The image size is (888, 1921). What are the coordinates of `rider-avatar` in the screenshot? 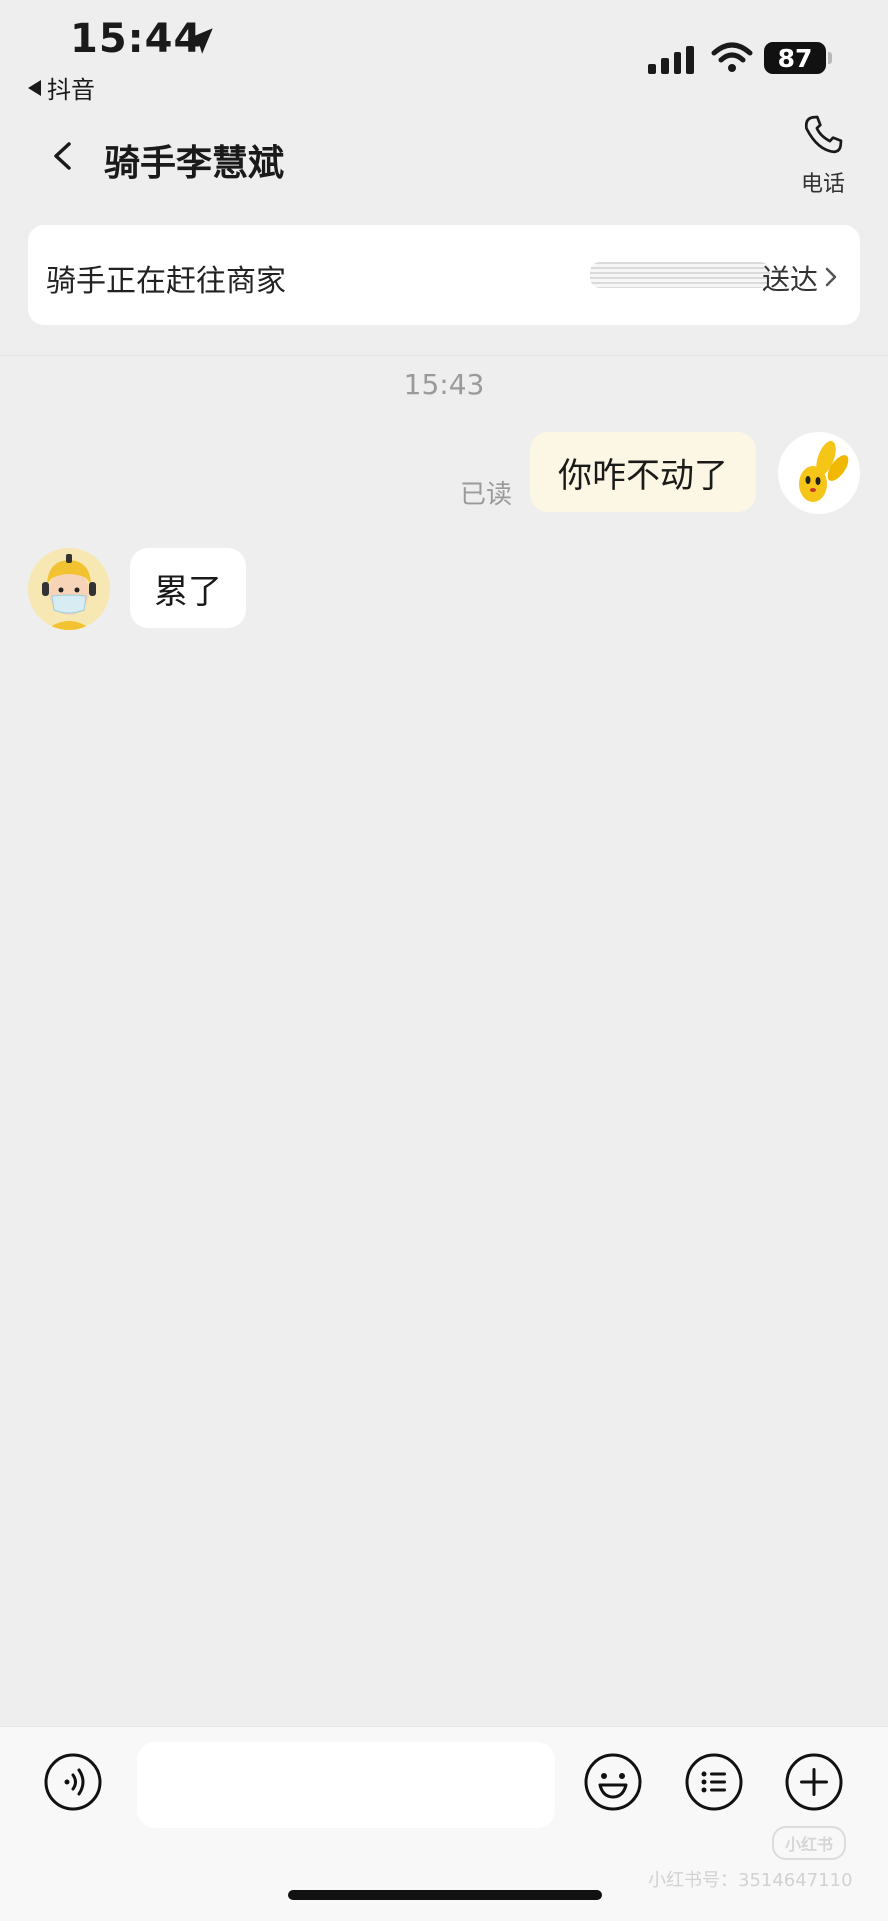 It's located at (69, 589).